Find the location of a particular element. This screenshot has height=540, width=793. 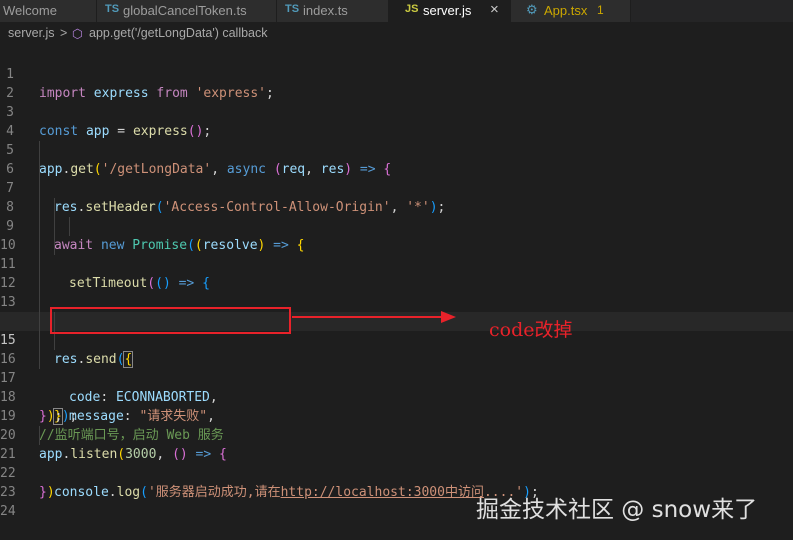

gear-icon: ⚙ is located at coordinates (532, 9).